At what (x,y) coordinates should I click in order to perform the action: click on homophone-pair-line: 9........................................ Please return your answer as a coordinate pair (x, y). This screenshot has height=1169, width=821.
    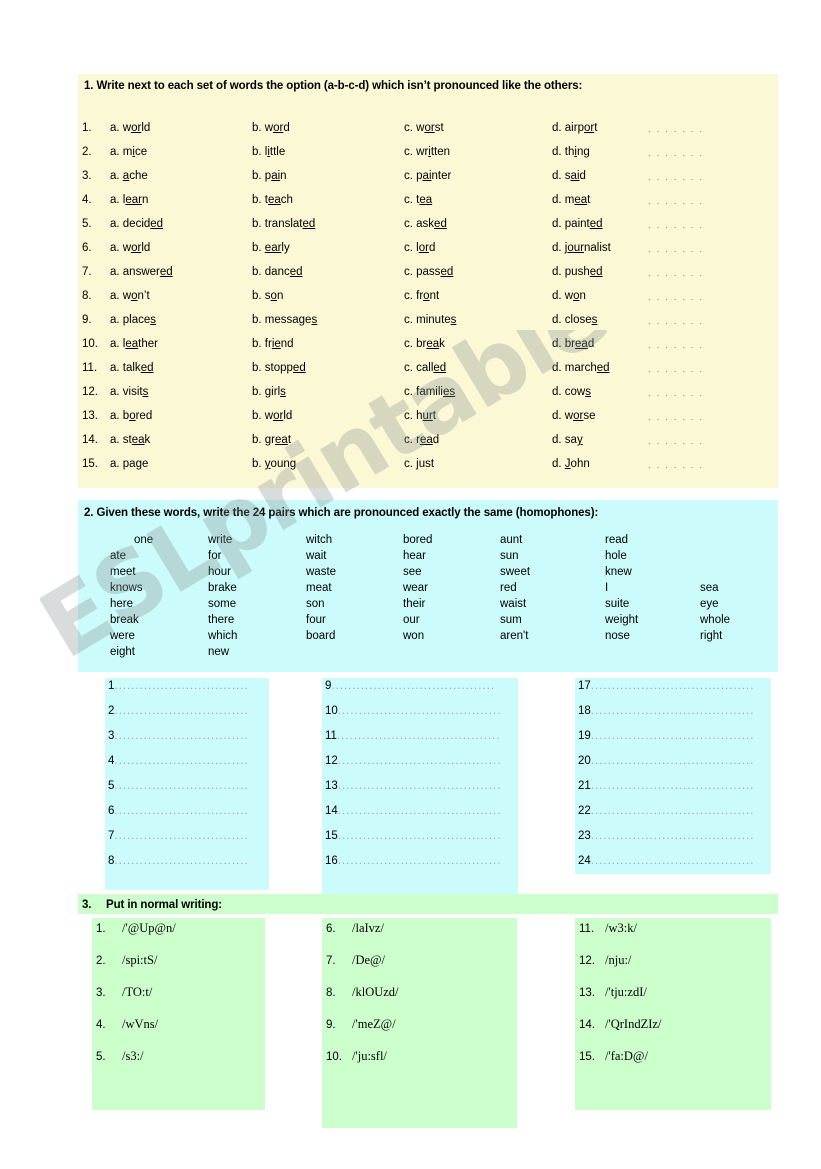
    Looking at the image, I should click on (421, 692).